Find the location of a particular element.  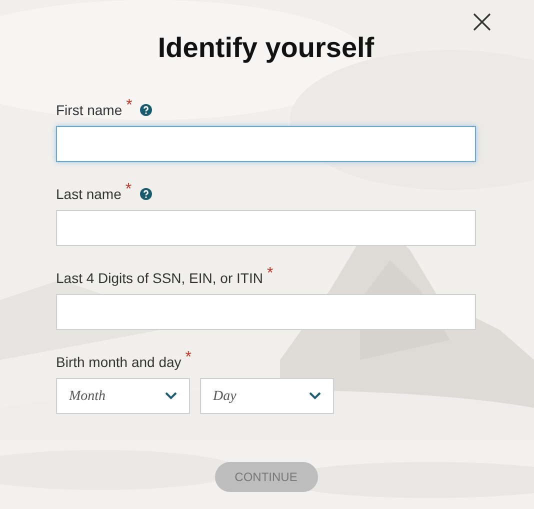

field-label: Last name is located at coordinates (89, 194).